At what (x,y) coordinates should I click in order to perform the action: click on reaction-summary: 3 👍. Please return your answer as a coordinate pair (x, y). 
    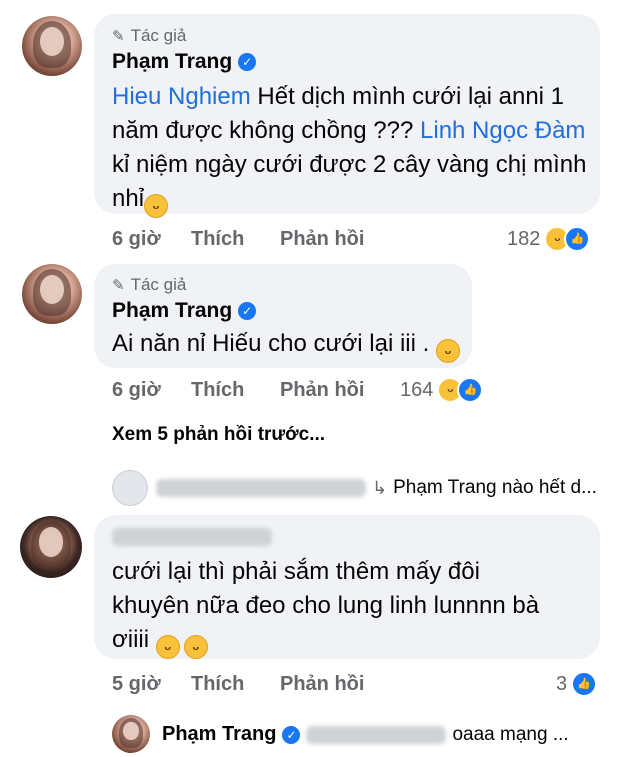
    Looking at the image, I should click on (577, 684).